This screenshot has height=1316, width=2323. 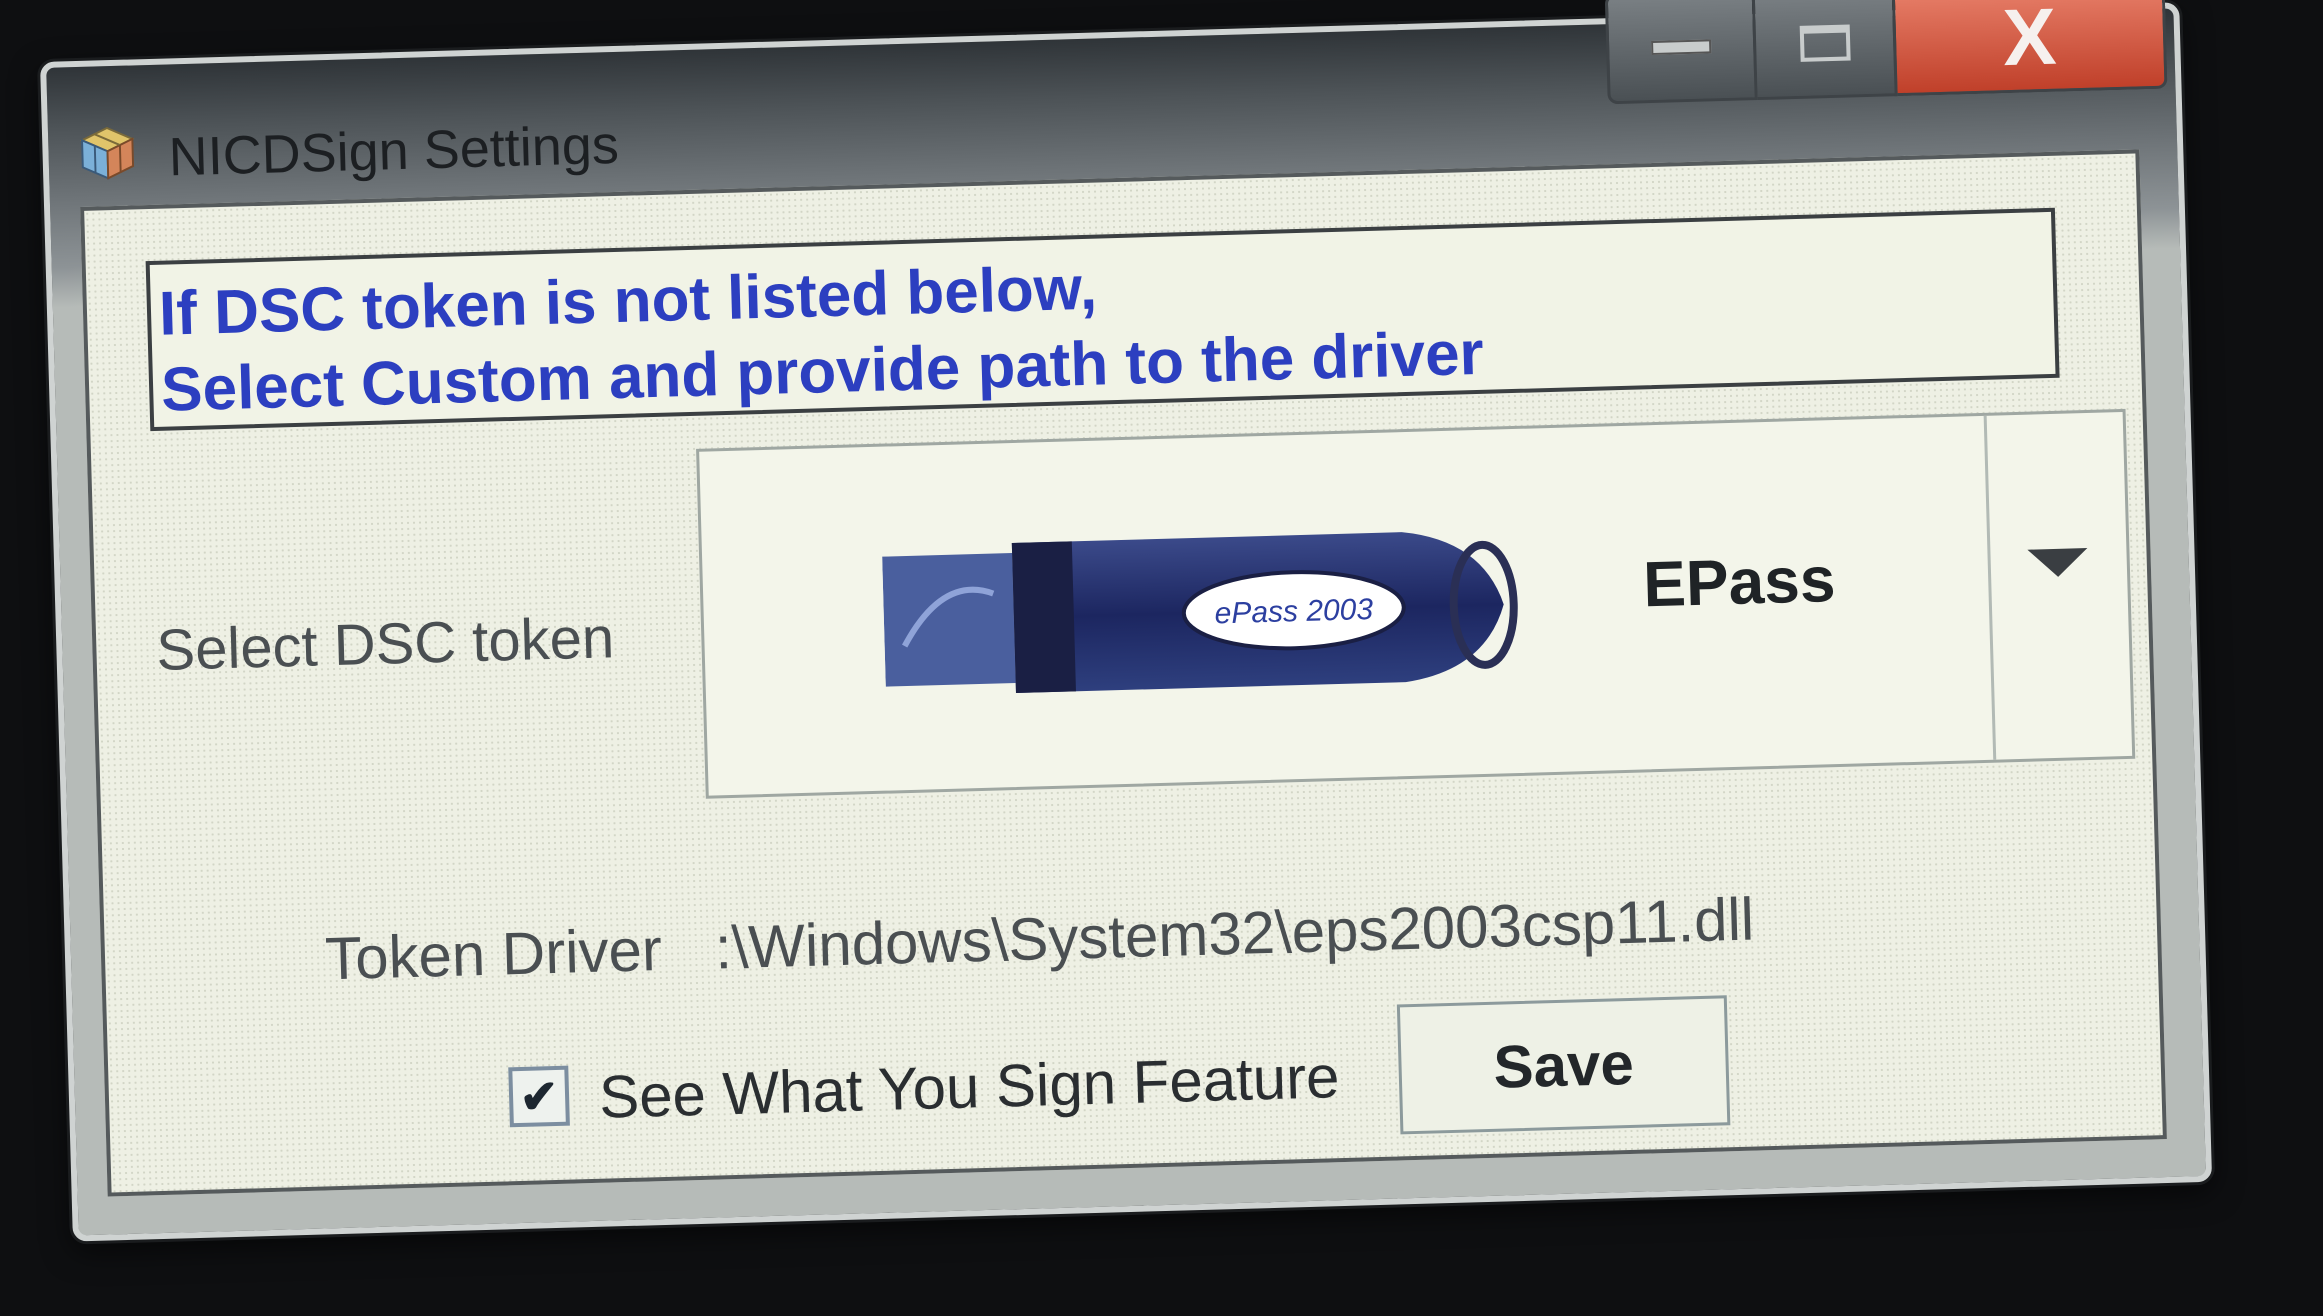 What do you see at coordinates (1200, 612) in the screenshot?
I see `usb-token-image: ePass 2003` at bounding box center [1200, 612].